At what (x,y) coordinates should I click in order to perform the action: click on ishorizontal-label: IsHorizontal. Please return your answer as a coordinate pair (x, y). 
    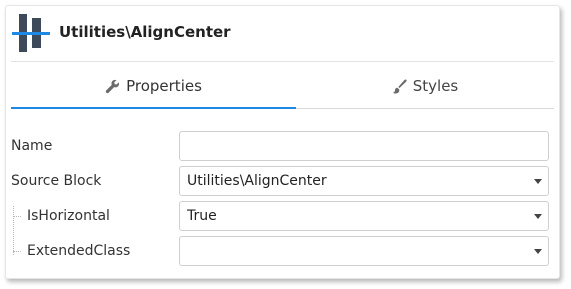
    Looking at the image, I should click on (68, 216).